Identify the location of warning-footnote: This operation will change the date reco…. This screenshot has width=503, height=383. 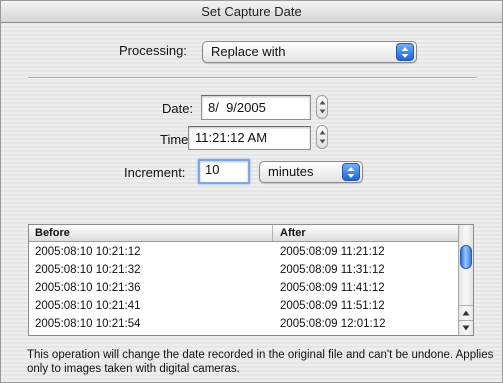
(260, 362).